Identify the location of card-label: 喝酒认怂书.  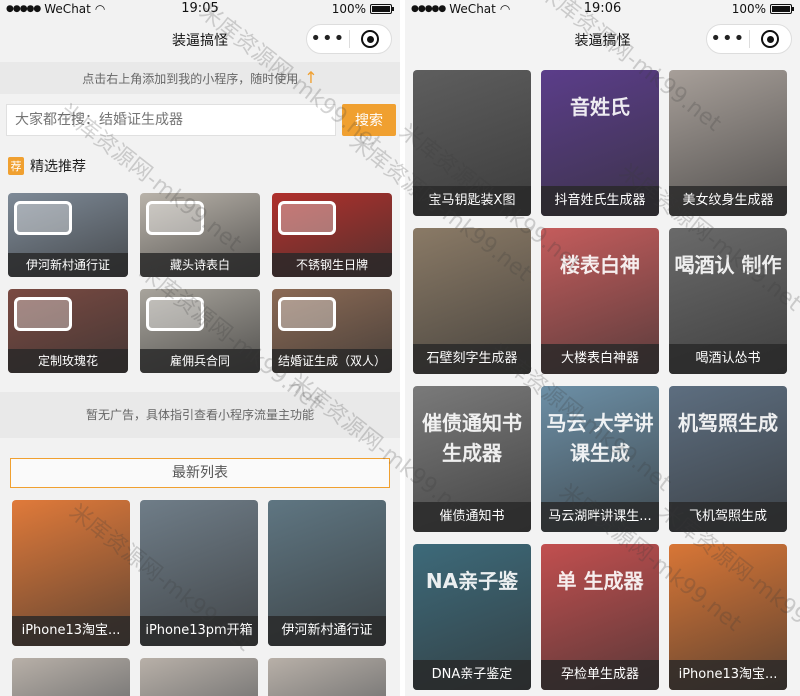
(728, 359).